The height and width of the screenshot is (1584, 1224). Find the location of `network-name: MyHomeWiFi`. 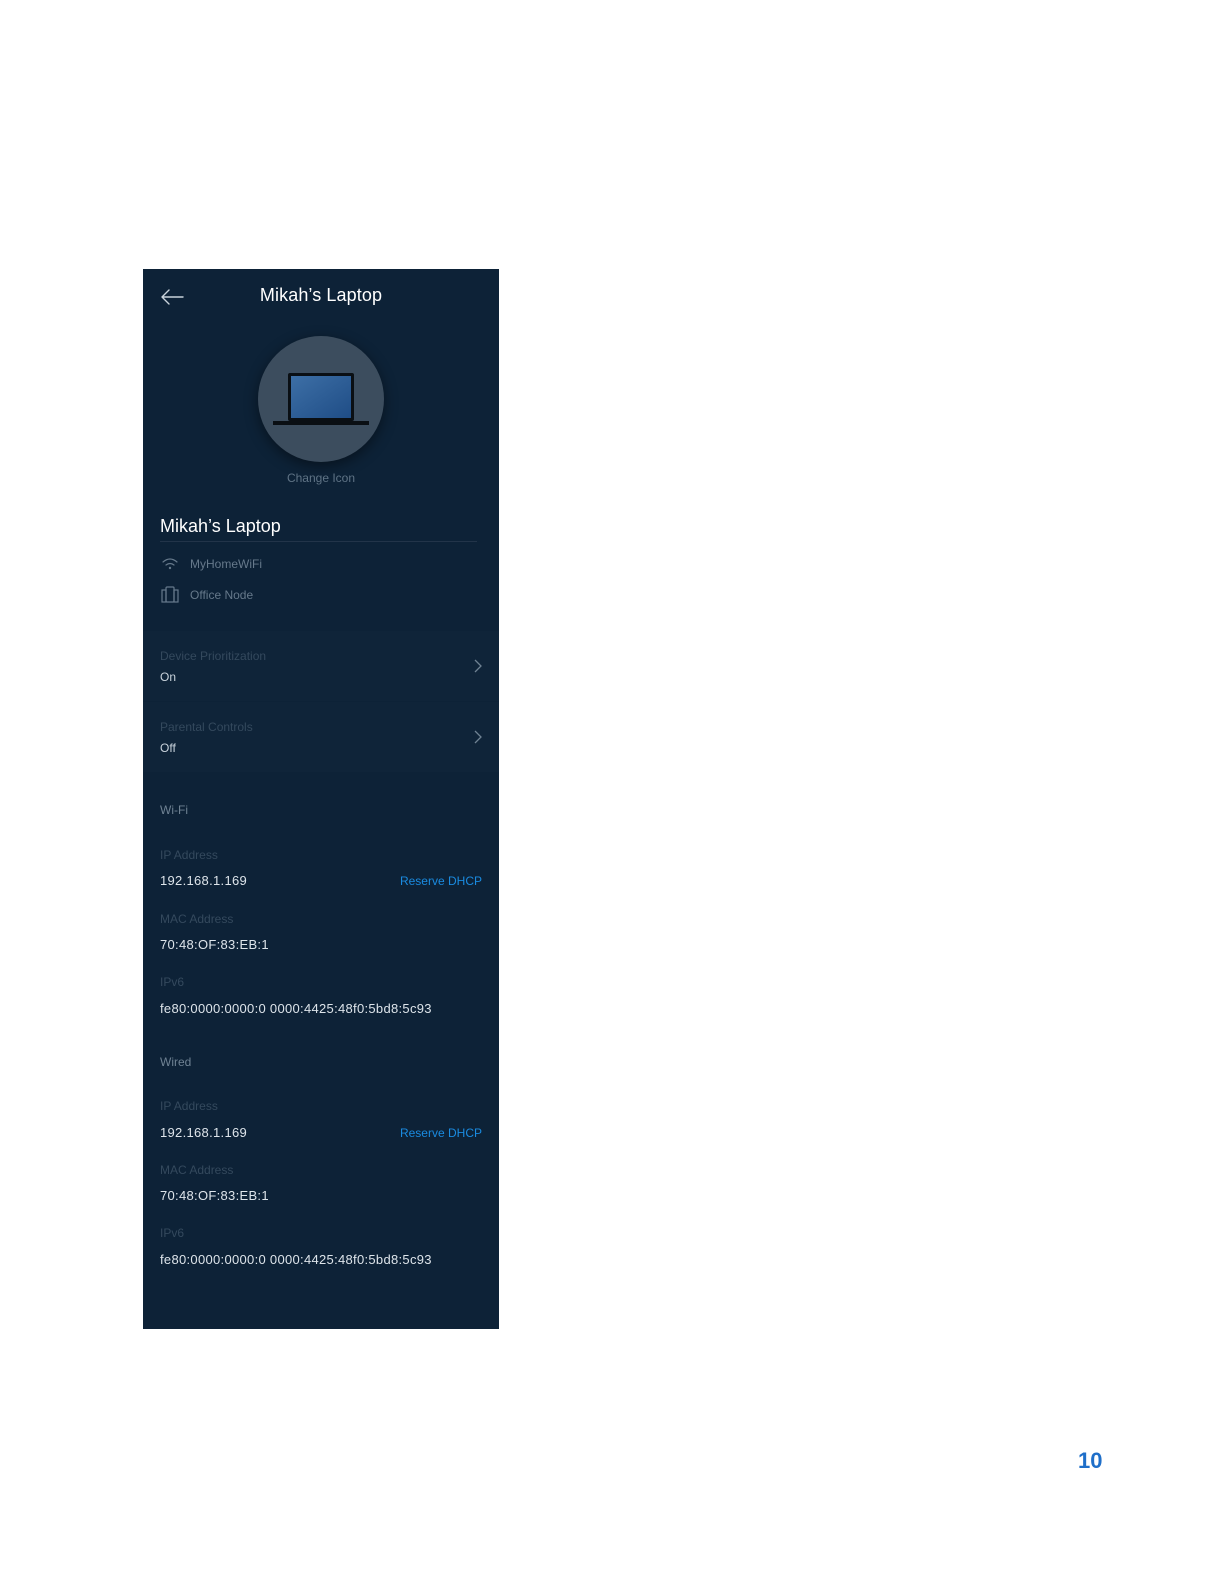

network-name: MyHomeWiFi is located at coordinates (226, 564).